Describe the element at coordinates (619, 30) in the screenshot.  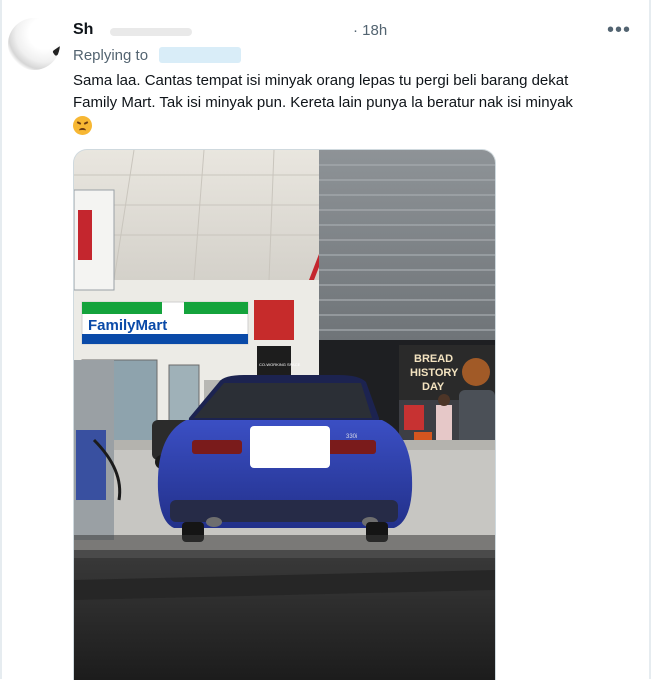
I see `more-options-icon: •••` at that location.